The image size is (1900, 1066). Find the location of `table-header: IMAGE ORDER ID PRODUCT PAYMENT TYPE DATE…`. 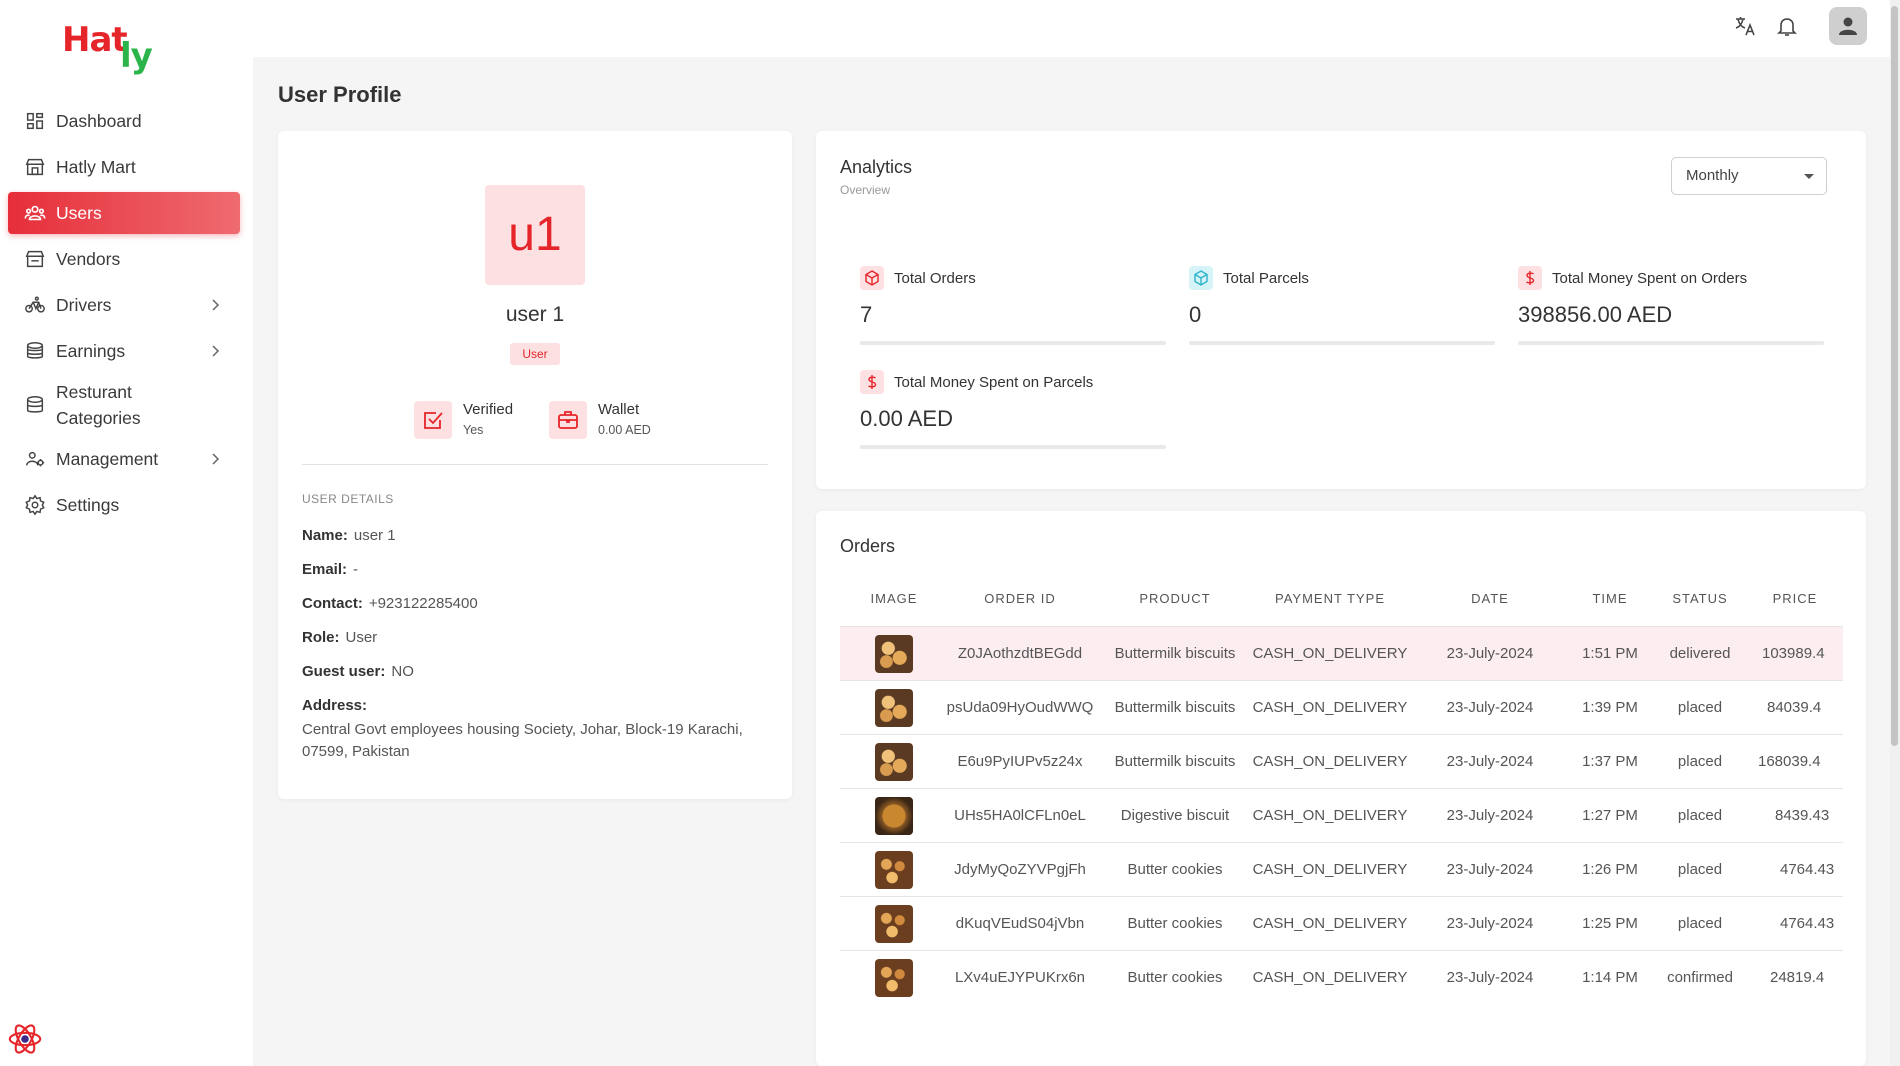

table-header: IMAGE ORDER ID PRODUCT PAYMENT TYPE DATE… is located at coordinates (1341, 601).